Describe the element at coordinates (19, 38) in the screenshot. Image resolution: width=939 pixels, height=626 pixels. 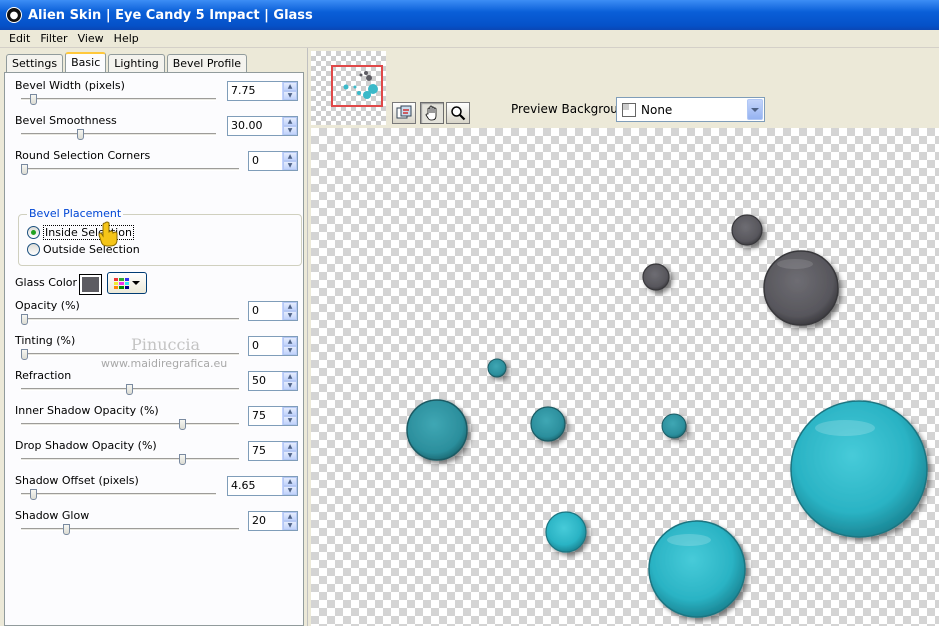
I see `menu-edit: Edit` at that location.